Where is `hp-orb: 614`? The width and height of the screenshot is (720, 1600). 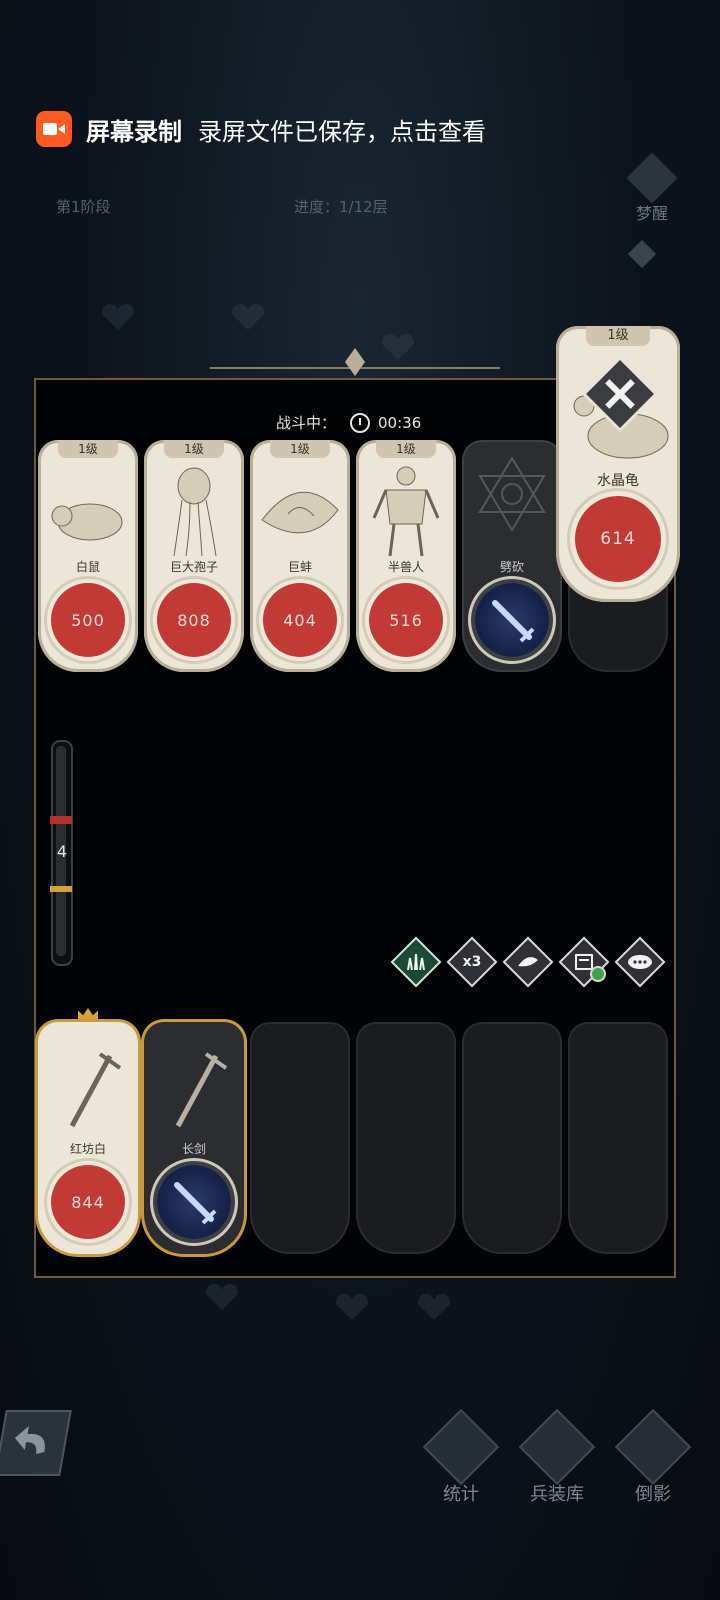 hp-orb: 614 is located at coordinates (618, 539).